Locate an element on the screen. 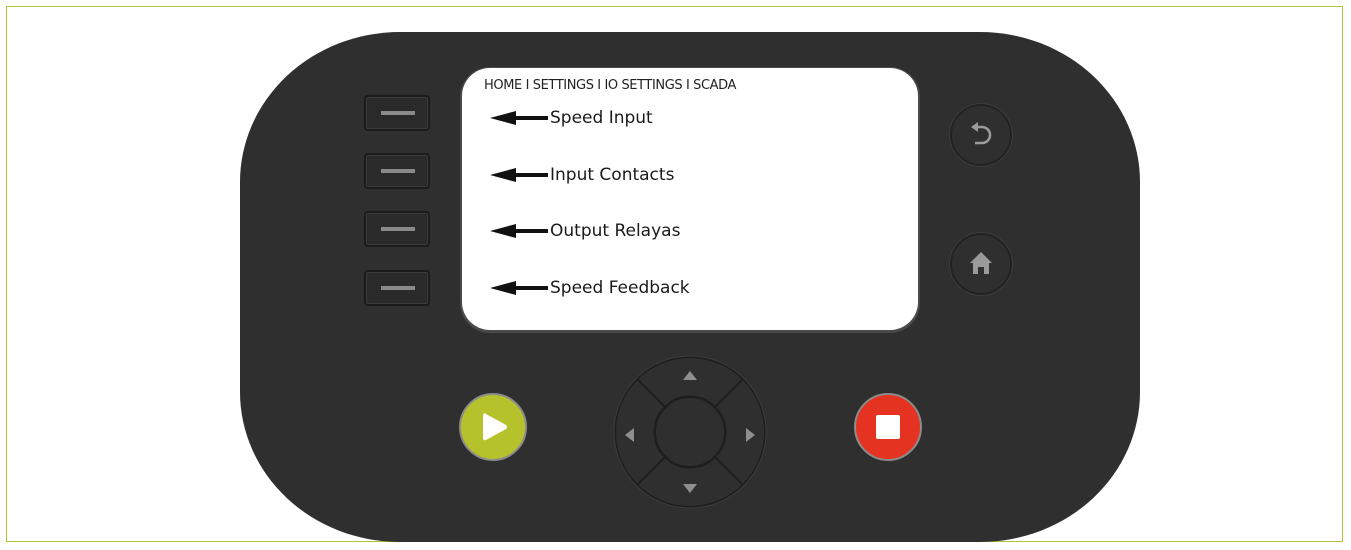  back-button is located at coordinates (981, 135).